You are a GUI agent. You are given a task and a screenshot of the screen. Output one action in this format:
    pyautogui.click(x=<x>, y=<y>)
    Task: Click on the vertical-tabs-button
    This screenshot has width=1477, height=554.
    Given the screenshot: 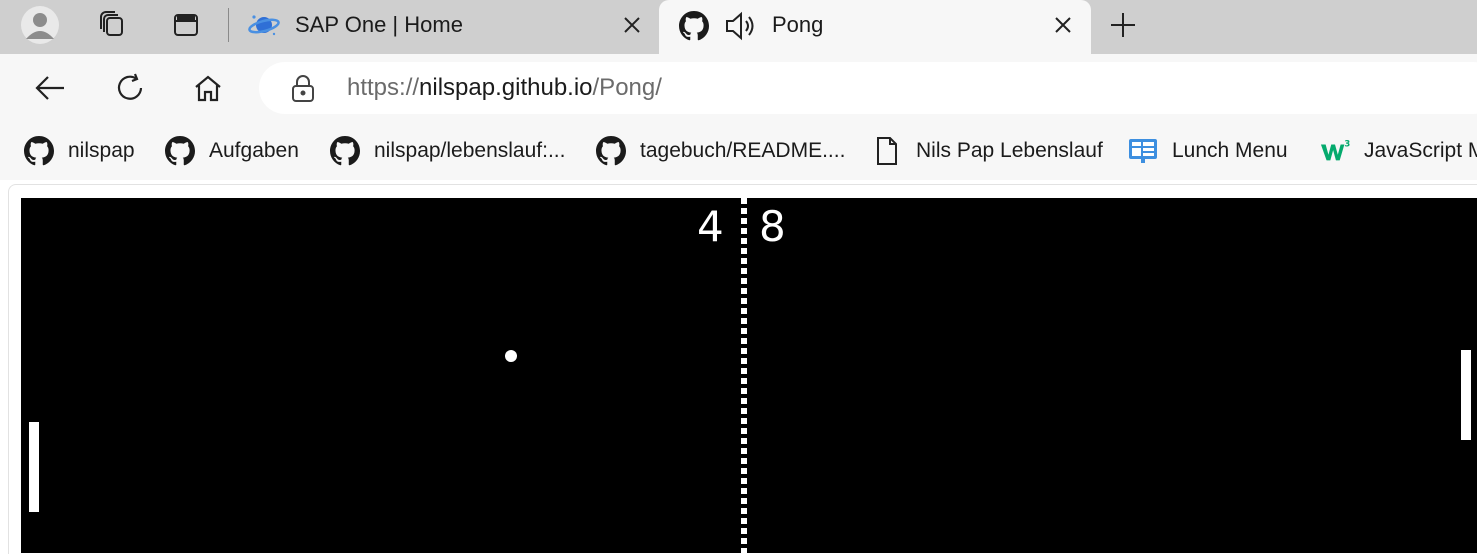 What is the action you would take?
    pyautogui.click(x=186, y=25)
    